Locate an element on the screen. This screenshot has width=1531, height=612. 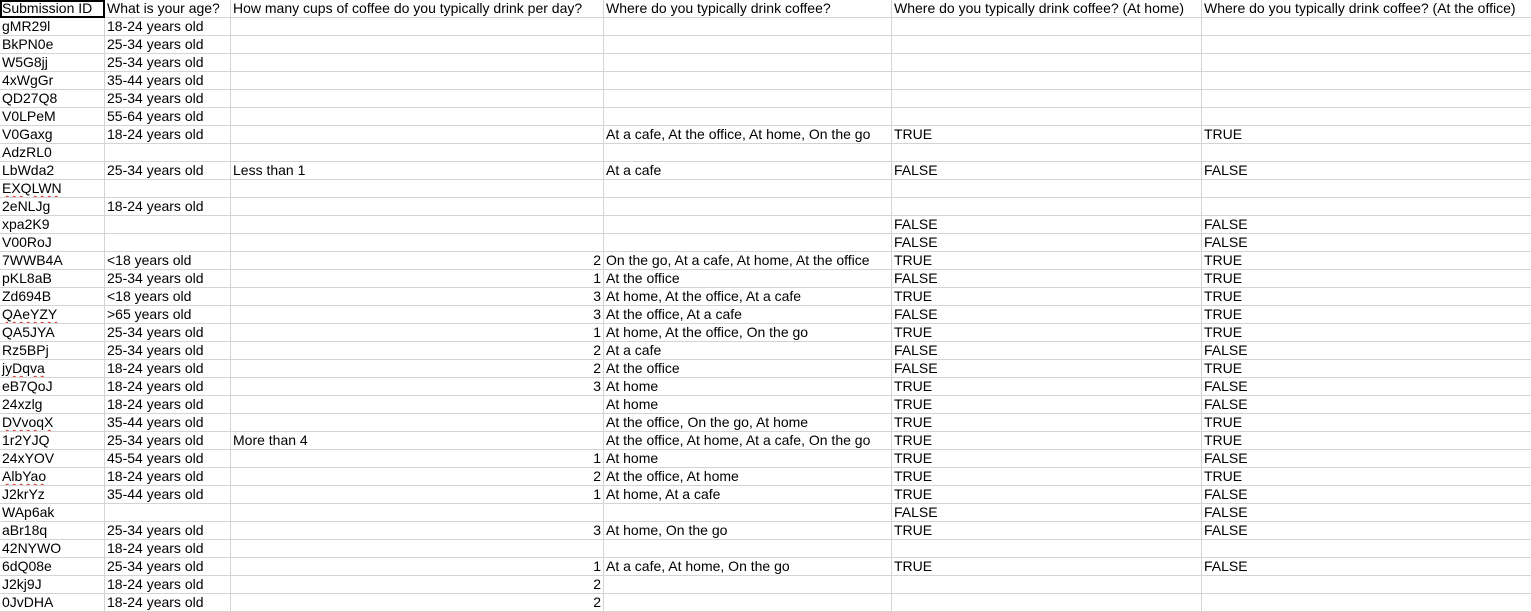
table-cell: At home, On the go is located at coordinates (748, 531).